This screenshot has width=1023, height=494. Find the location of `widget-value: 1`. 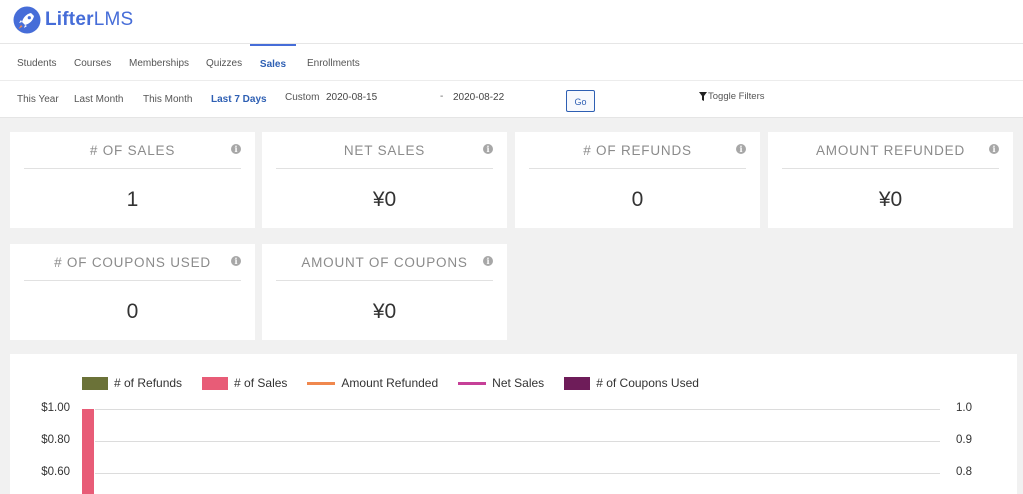

widget-value: 1 is located at coordinates (132, 199).